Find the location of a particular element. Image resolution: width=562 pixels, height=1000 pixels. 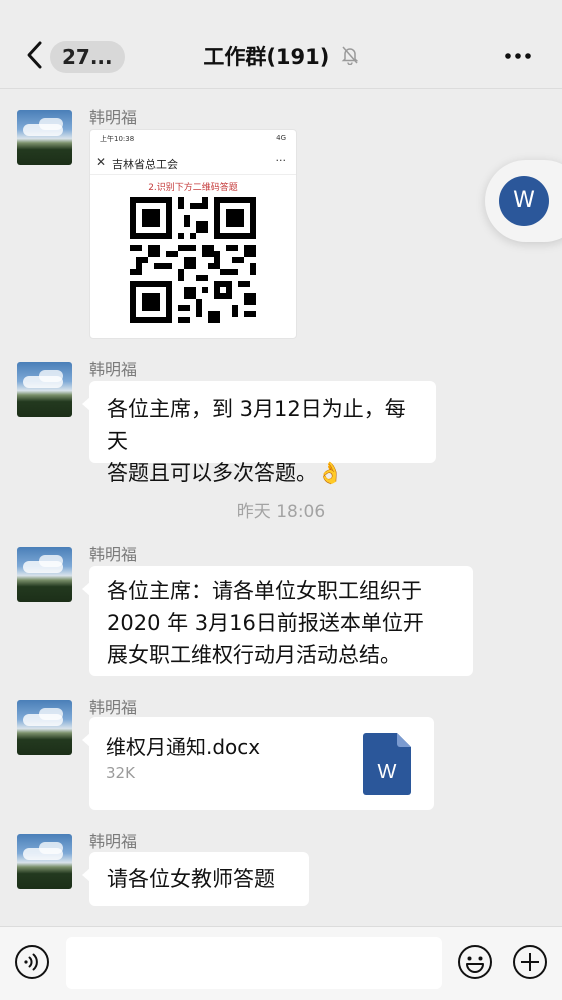

message-line: 请各位女教师答题 is located at coordinates (191, 879).